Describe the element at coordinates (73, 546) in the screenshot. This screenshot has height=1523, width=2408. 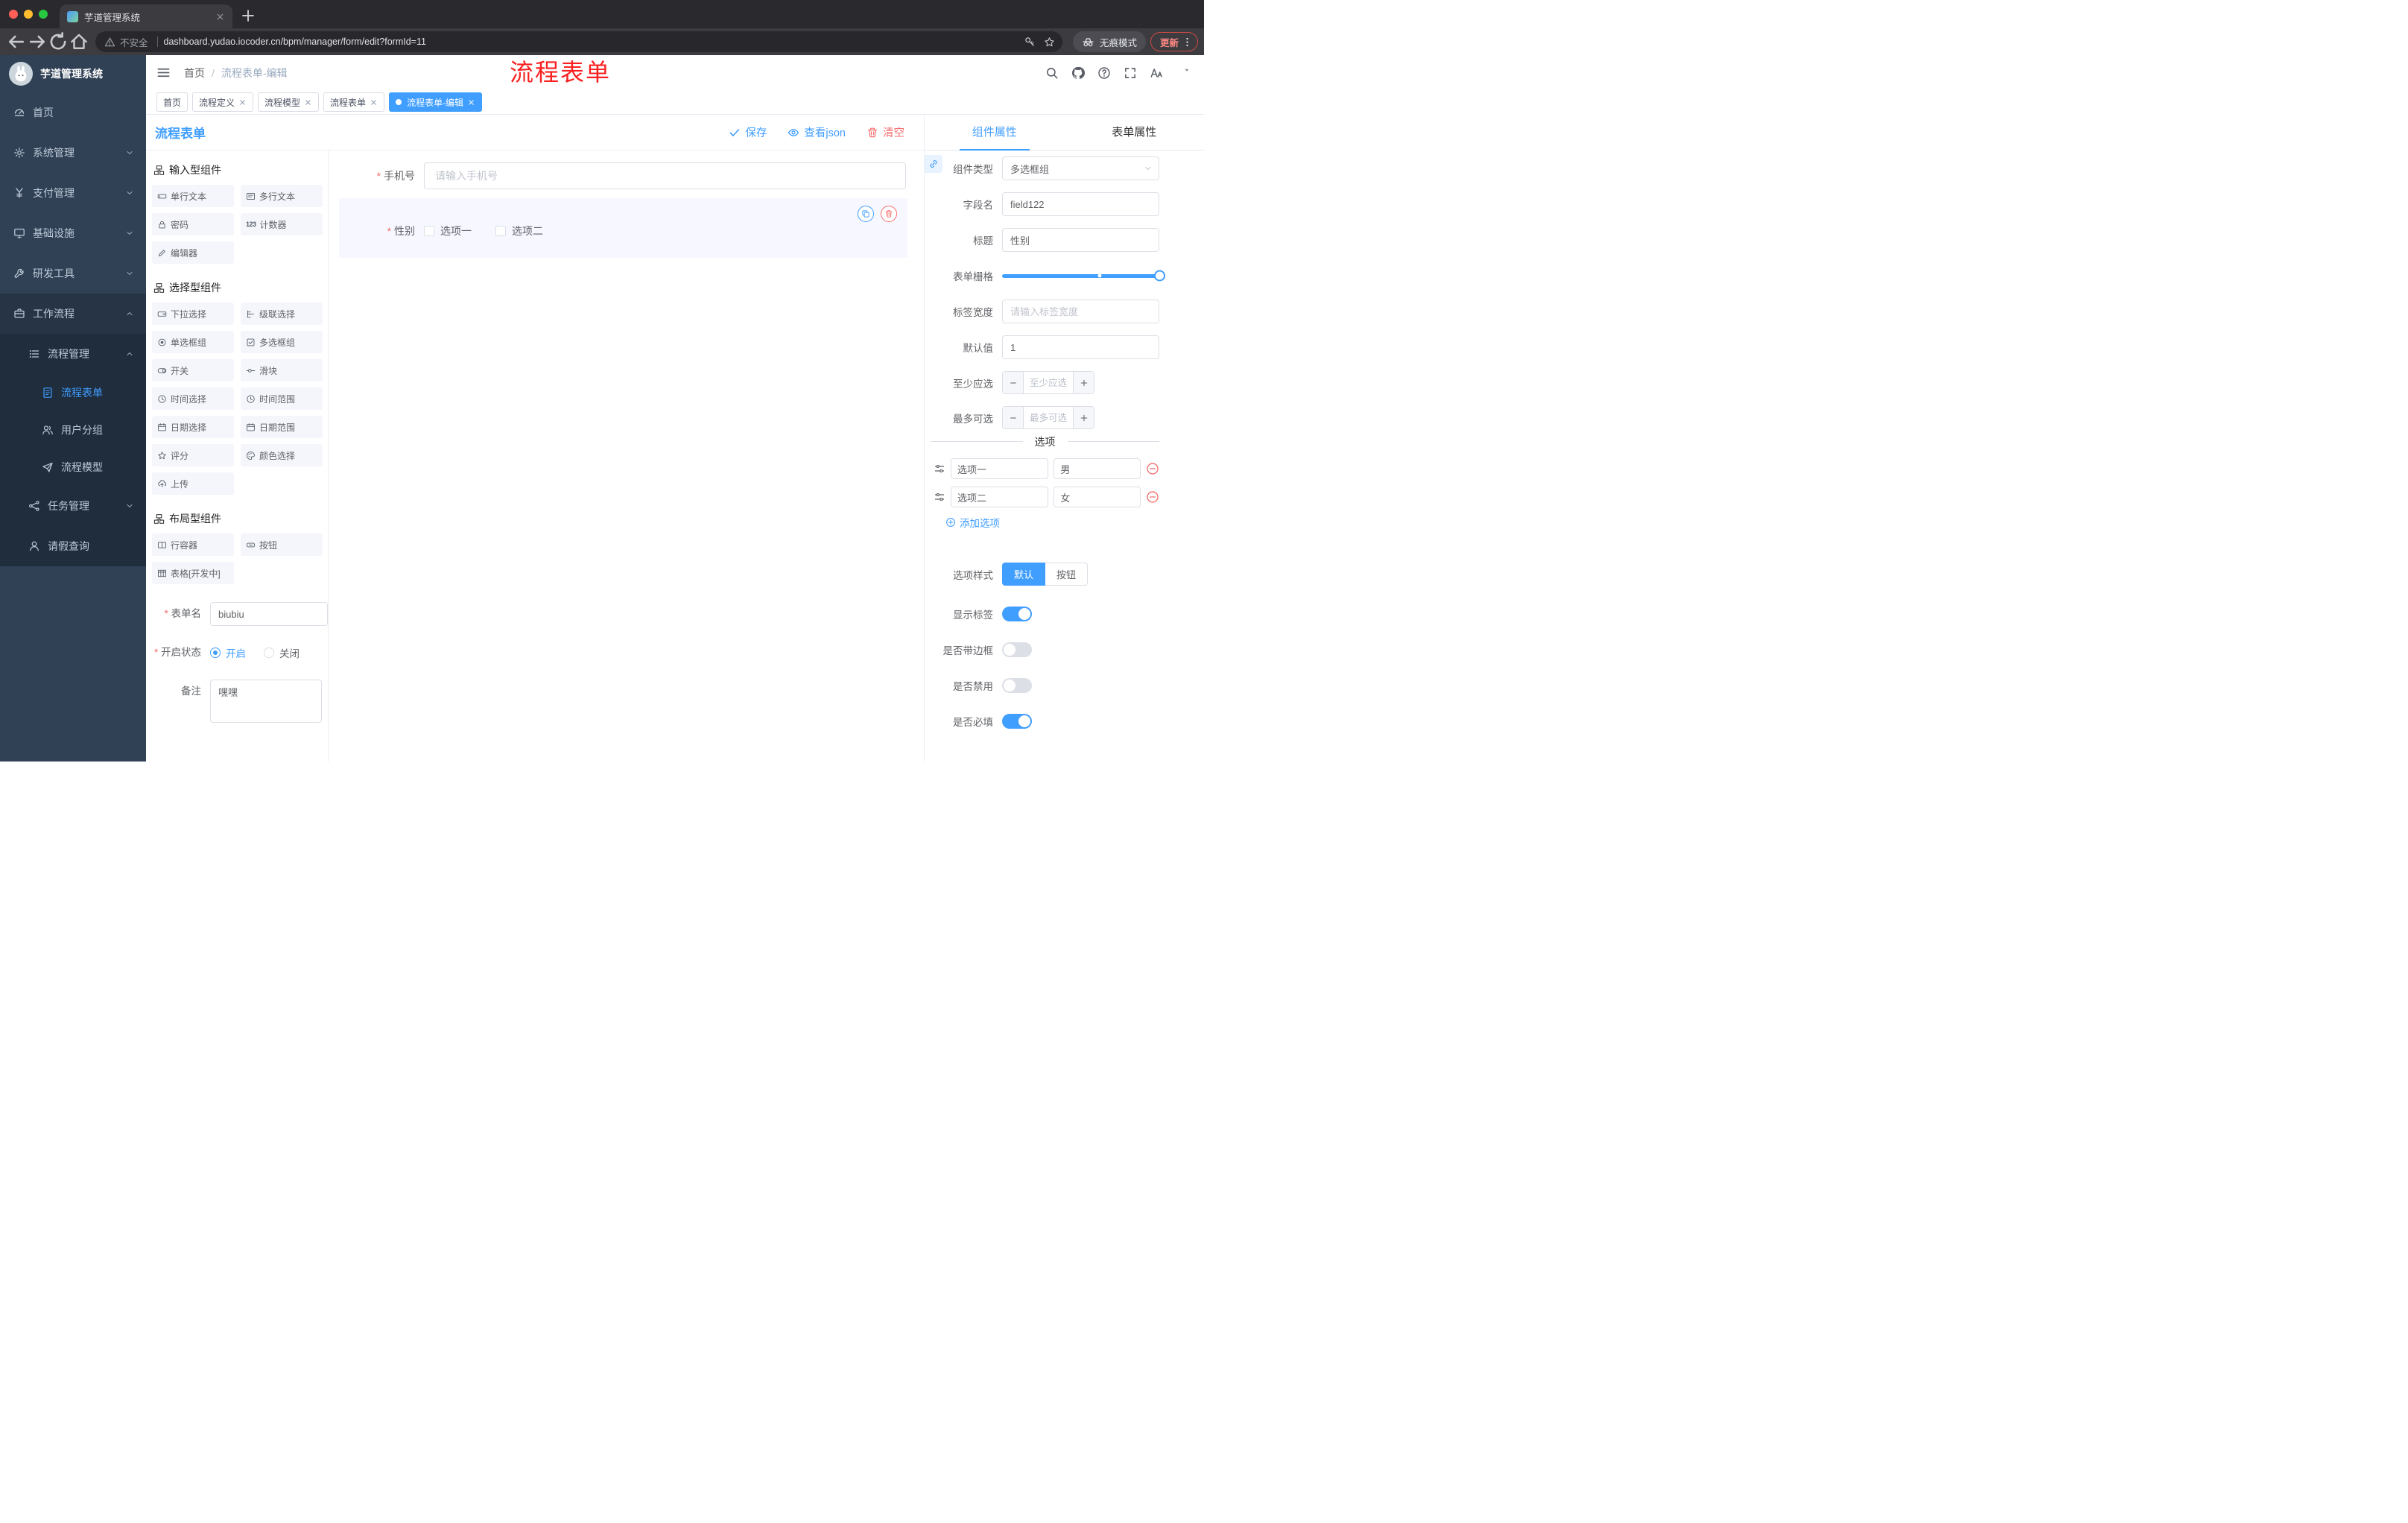
I see `sidebar-item-leave-query: 请假查询` at that location.